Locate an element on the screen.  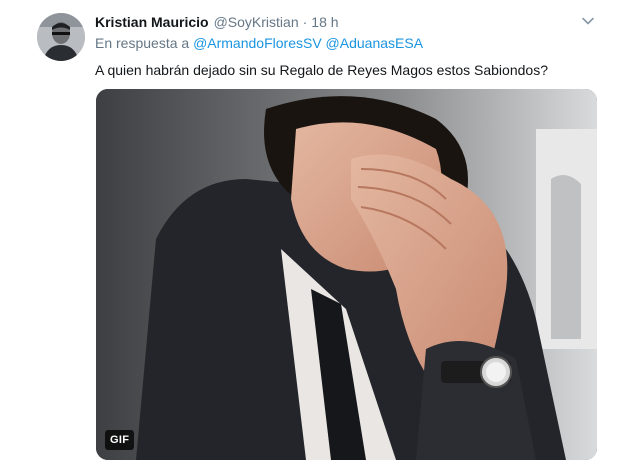
reply-prefix: En respuesta a is located at coordinates (142, 43).